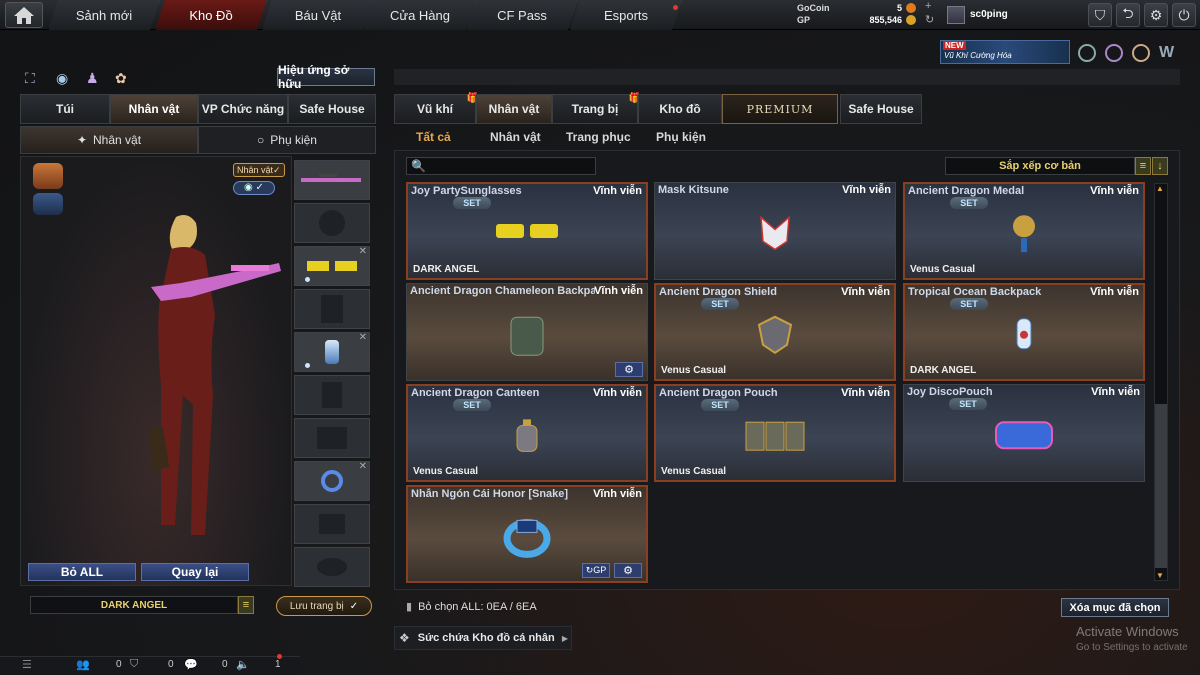 This screenshot has height=675, width=1200. Describe the element at coordinates (104, 15) in the screenshot. I see `nav-tab-lobby: Sảnh mới` at that location.